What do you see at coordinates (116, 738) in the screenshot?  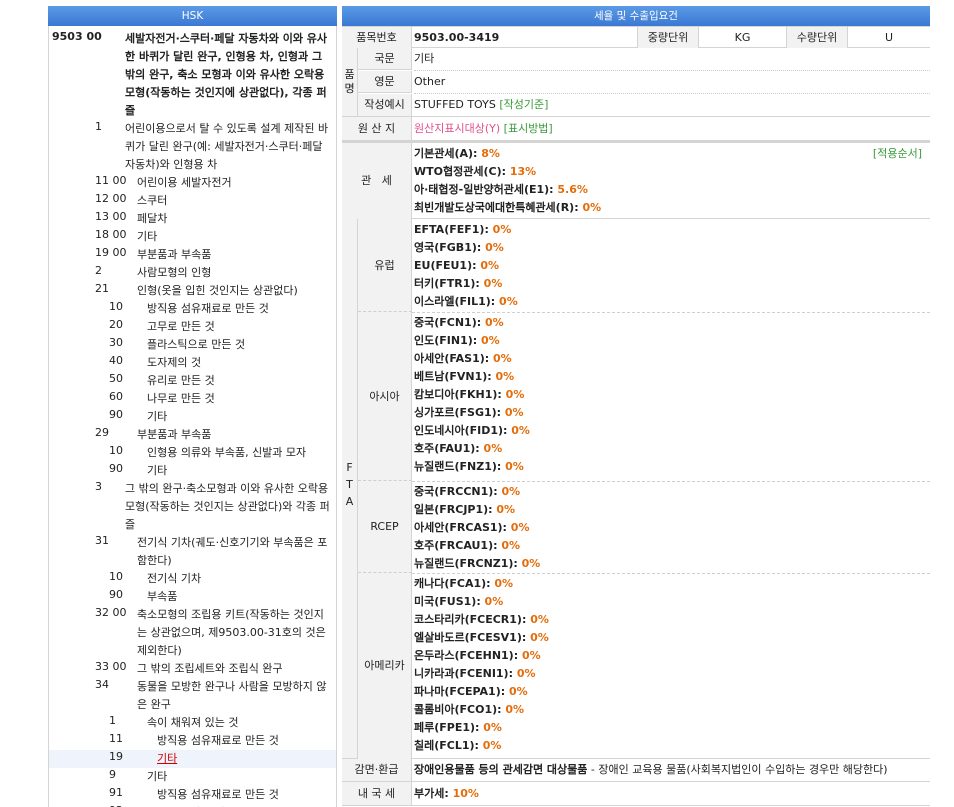 I see `hsk-code: 11` at bounding box center [116, 738].